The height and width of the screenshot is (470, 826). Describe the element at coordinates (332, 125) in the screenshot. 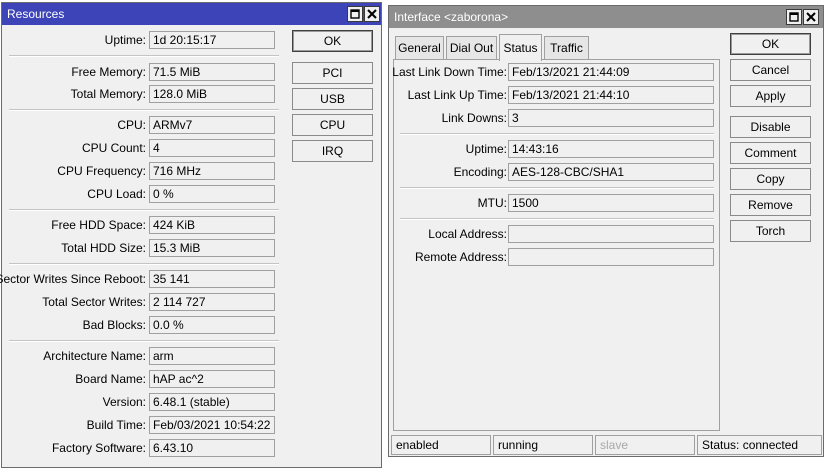

I see `cpu-button: CPU` at that location.